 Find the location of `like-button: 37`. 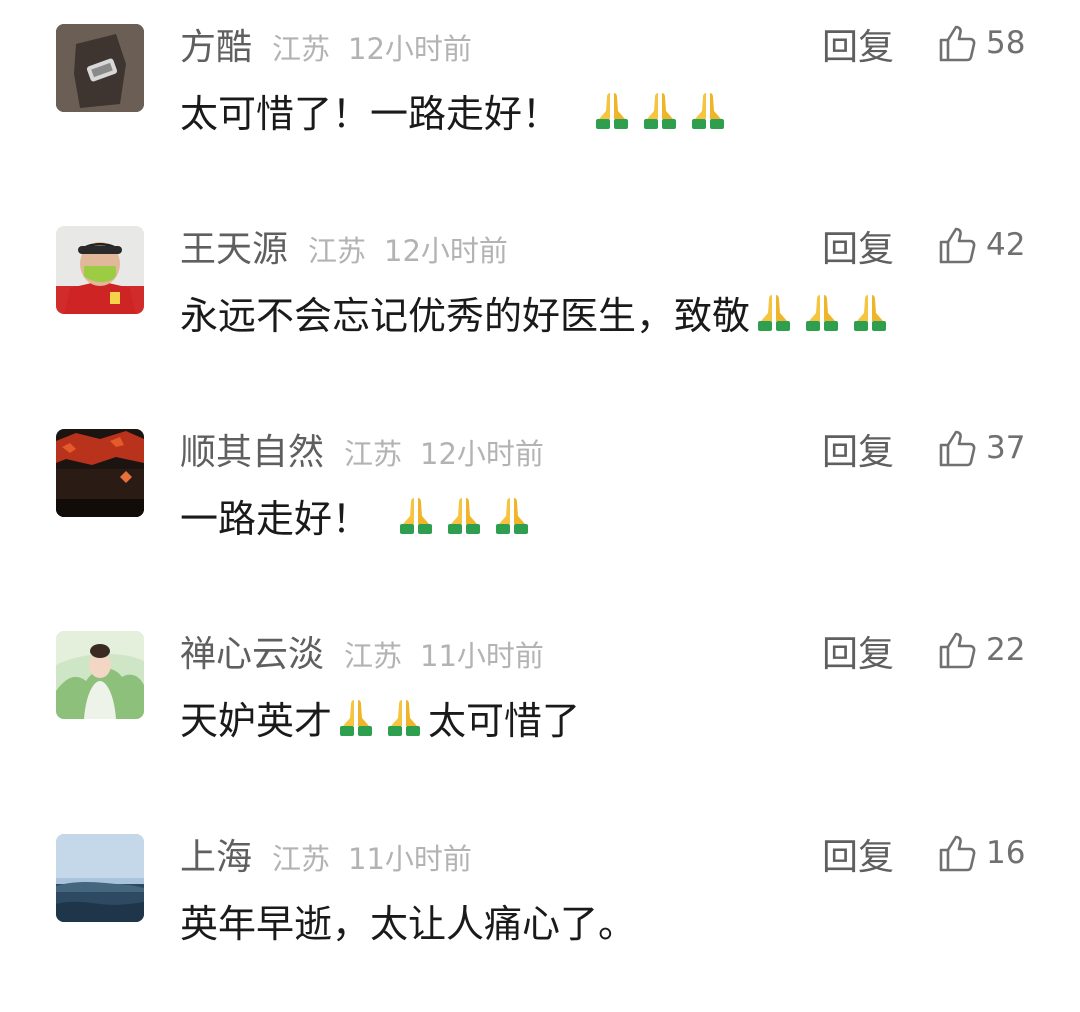

like-button: 37 is located at coordinates (980, 448).